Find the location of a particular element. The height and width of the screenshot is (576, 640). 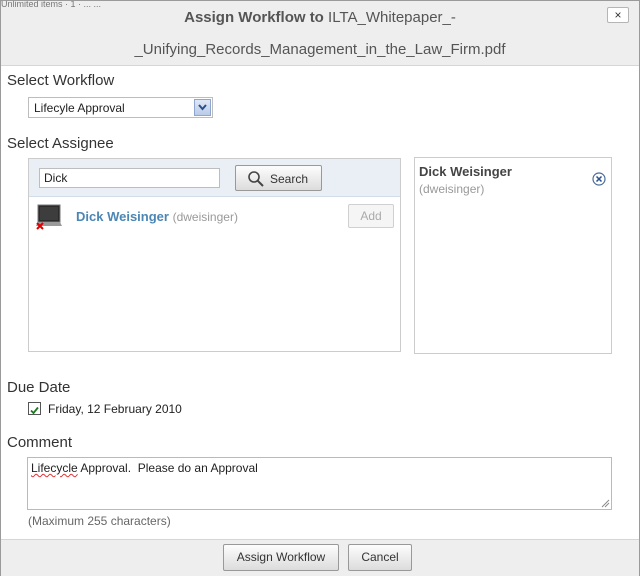

comment-label: Comment is located at coordinates (40, 442).